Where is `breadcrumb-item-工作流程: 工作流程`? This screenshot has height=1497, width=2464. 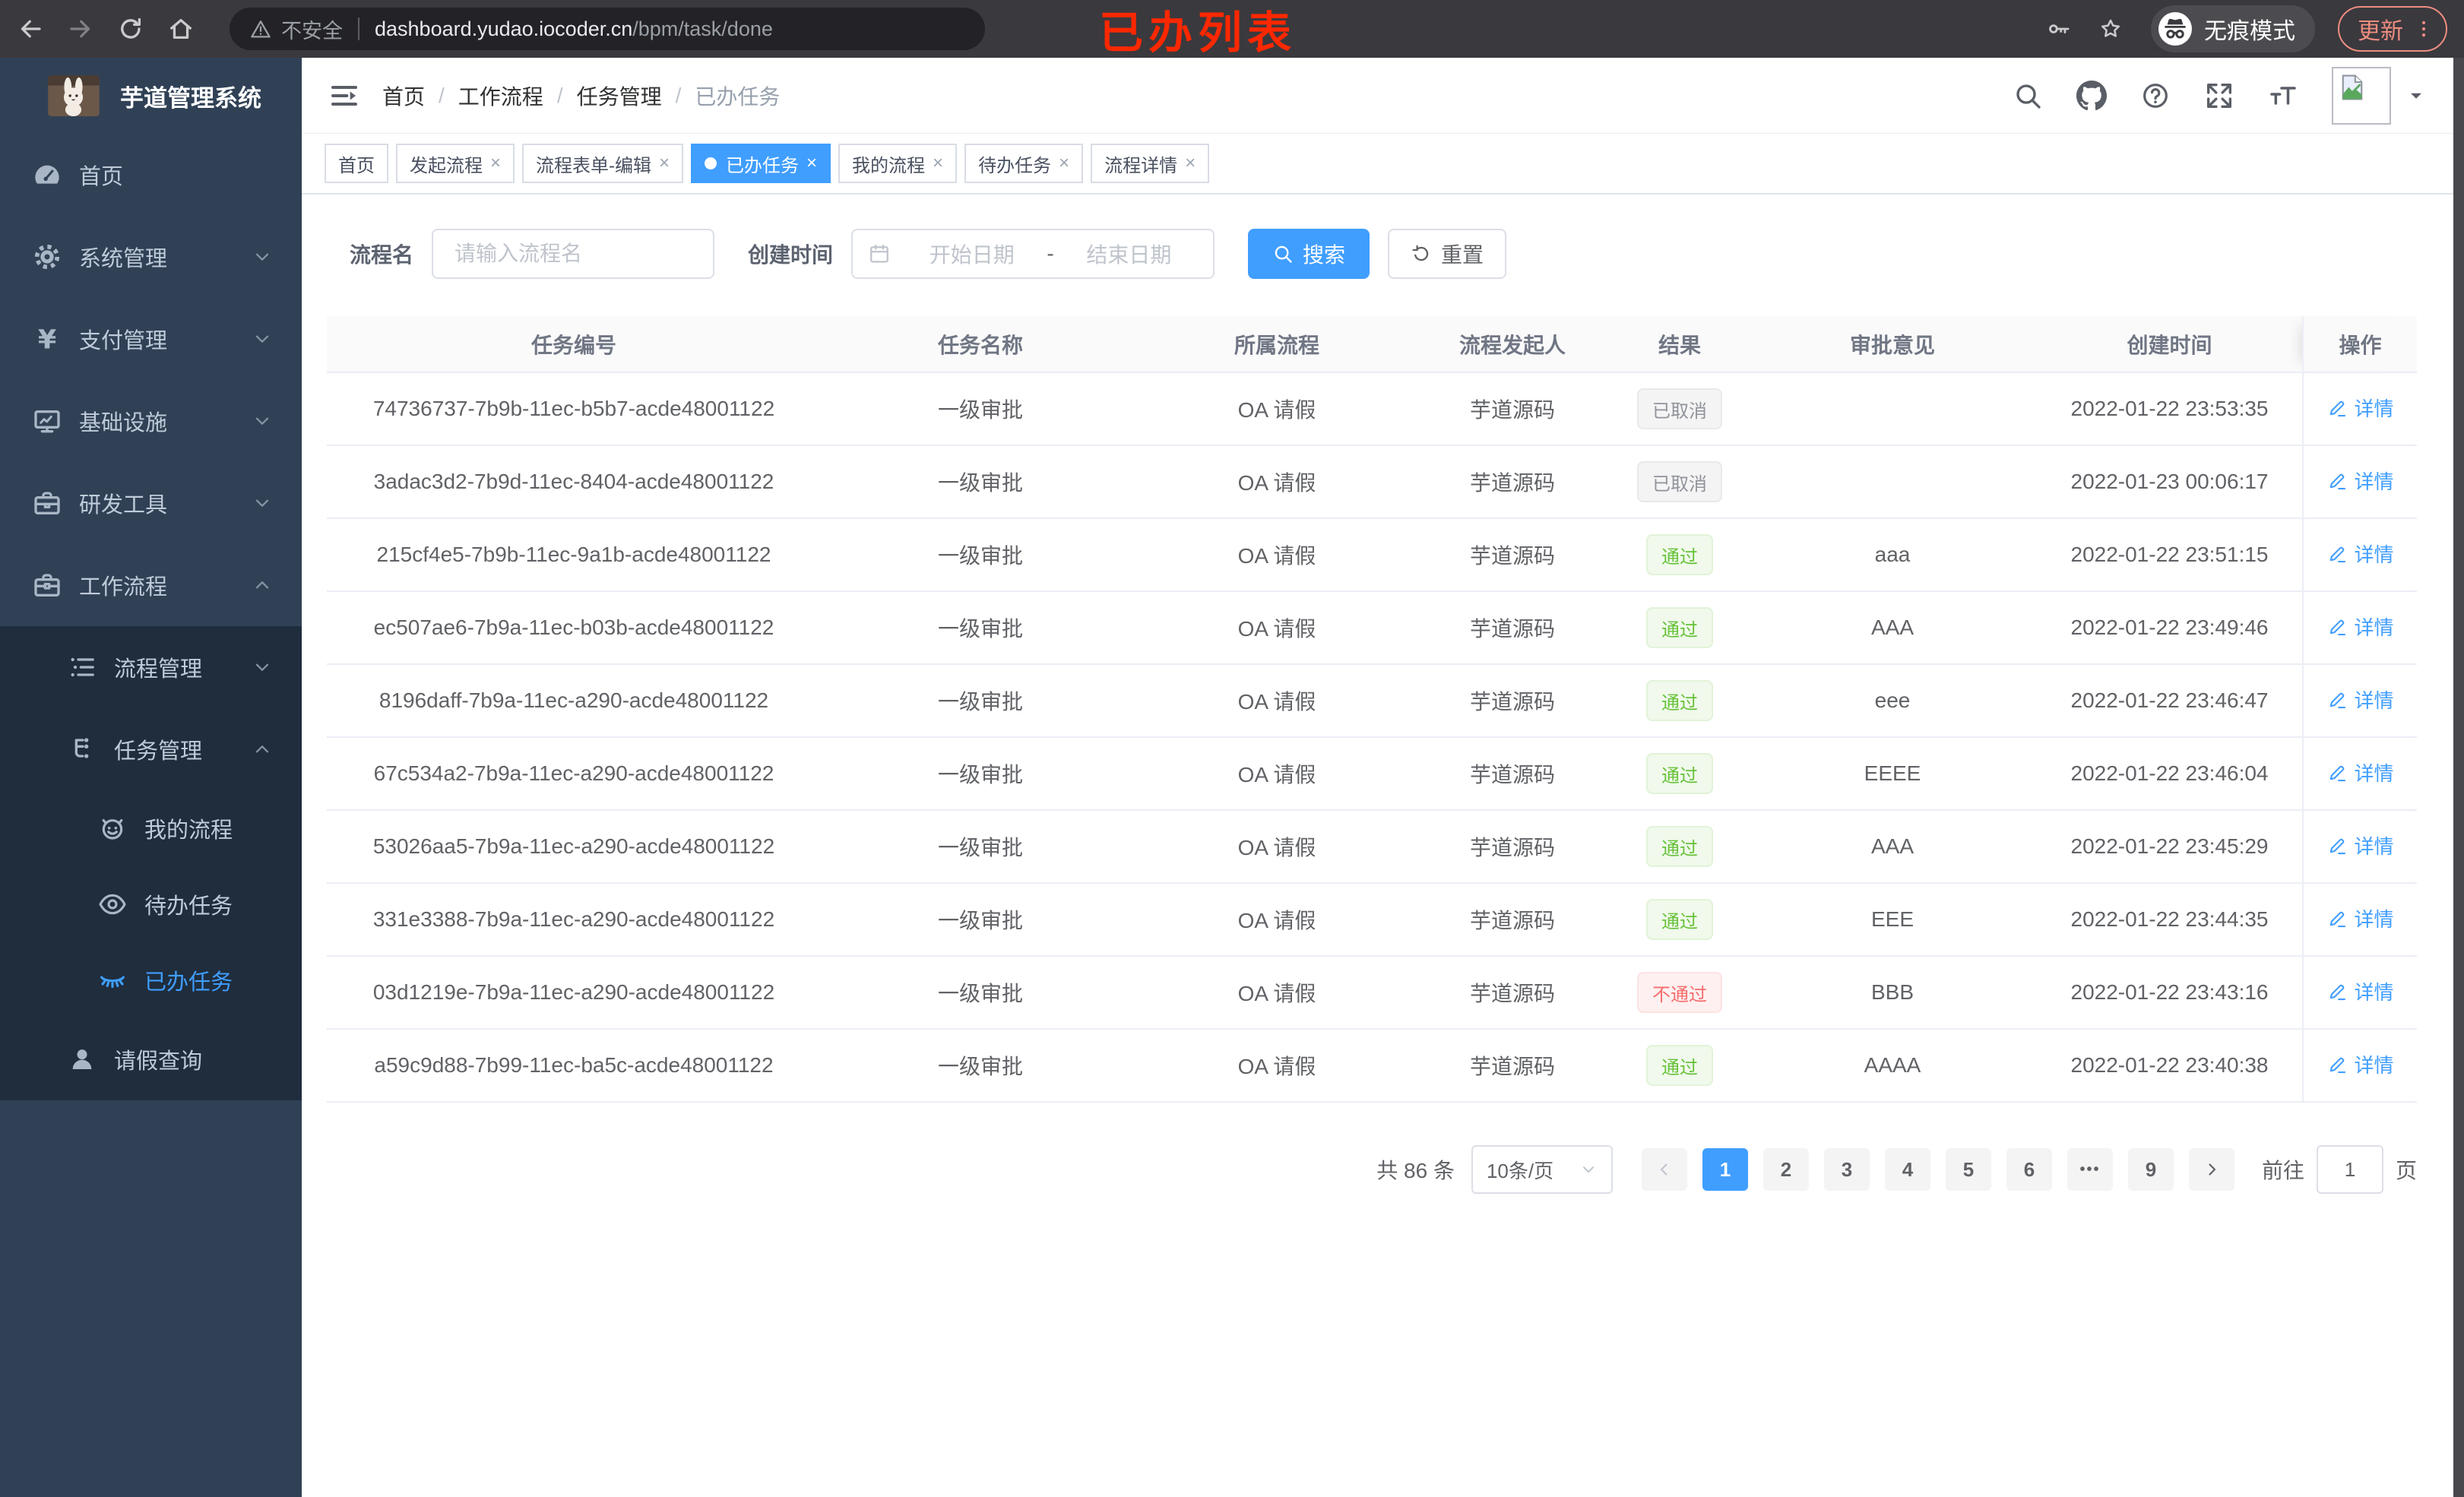 breadcrumb-item-工作流程: 工作流程 is located at coordinates (500, 96).